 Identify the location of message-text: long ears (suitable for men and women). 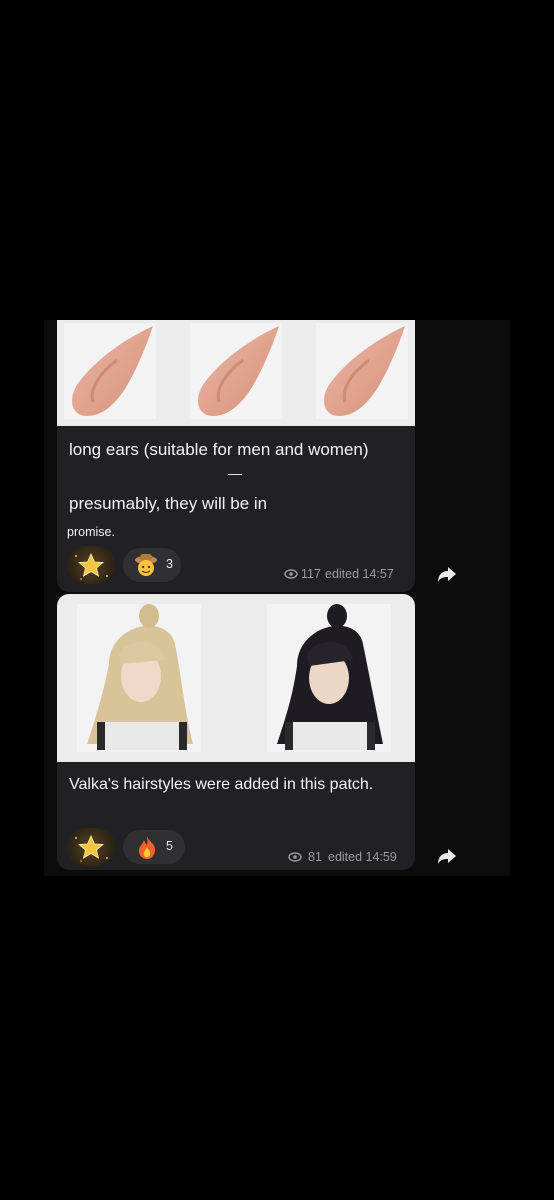
(219, 449).